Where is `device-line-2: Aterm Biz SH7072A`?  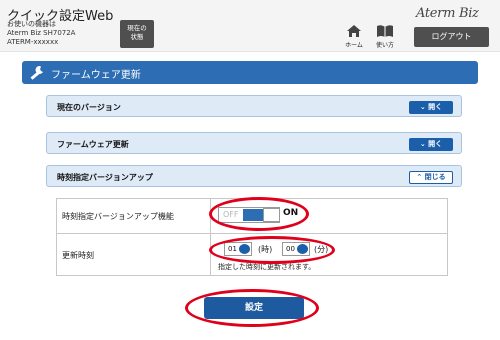
device-line-2: Aterm Biz SH7072A is located at coordinates (41, 33).